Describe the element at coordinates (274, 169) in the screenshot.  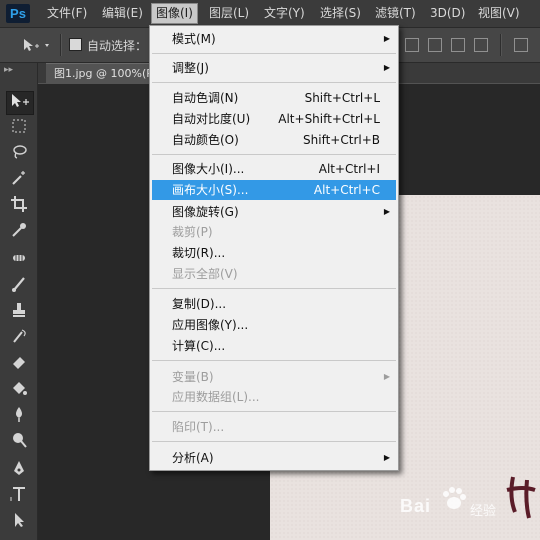
I see `menu-item-image-size: 图像大小(I)... Alt+Ctrl+I` at that location.